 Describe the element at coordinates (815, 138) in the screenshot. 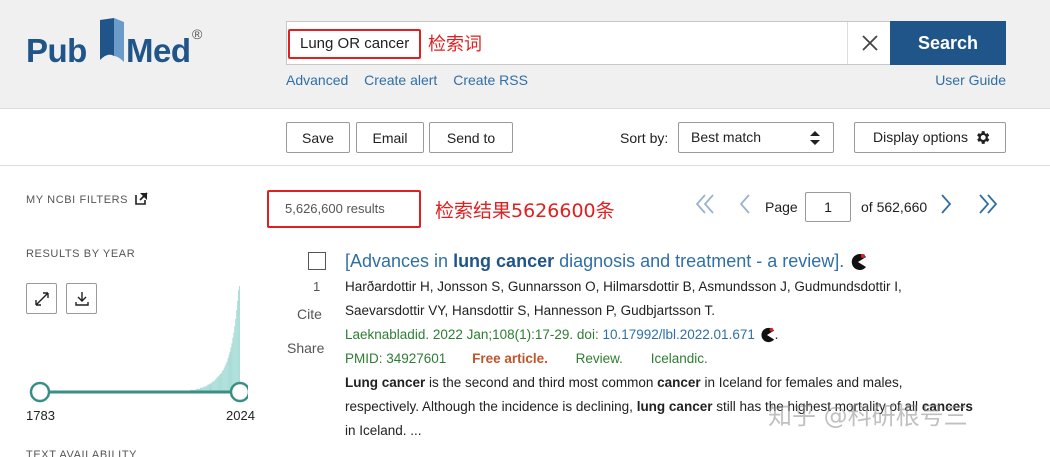

I see `sort-arrows-icon` at that location.